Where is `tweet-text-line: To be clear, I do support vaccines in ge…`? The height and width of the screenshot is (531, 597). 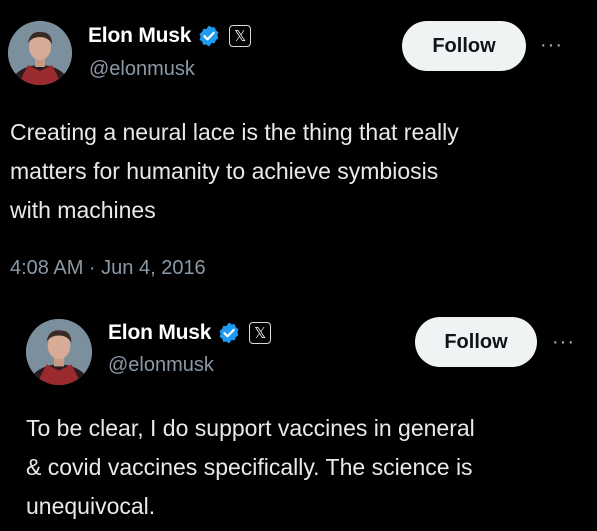
tweet-text-line: To be clear, I do support vaccines in ge… is located at coordinates (250, 428).